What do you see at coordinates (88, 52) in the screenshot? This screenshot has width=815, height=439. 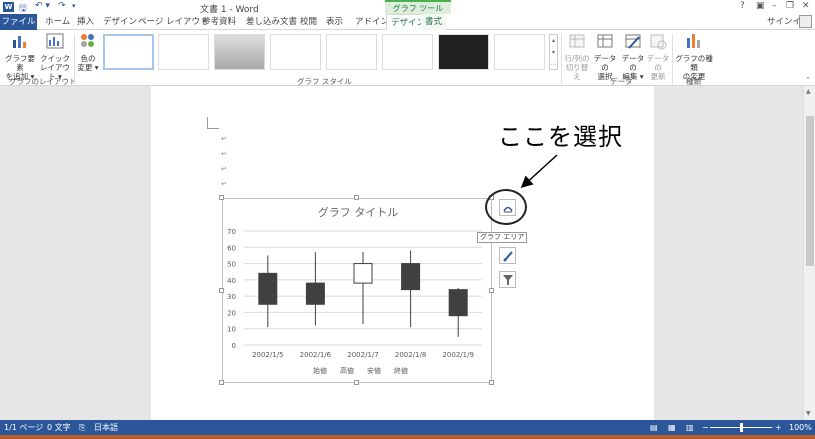 I see `change-colors-button: 色の 変更 ▾` at bounding box center [88, 52].